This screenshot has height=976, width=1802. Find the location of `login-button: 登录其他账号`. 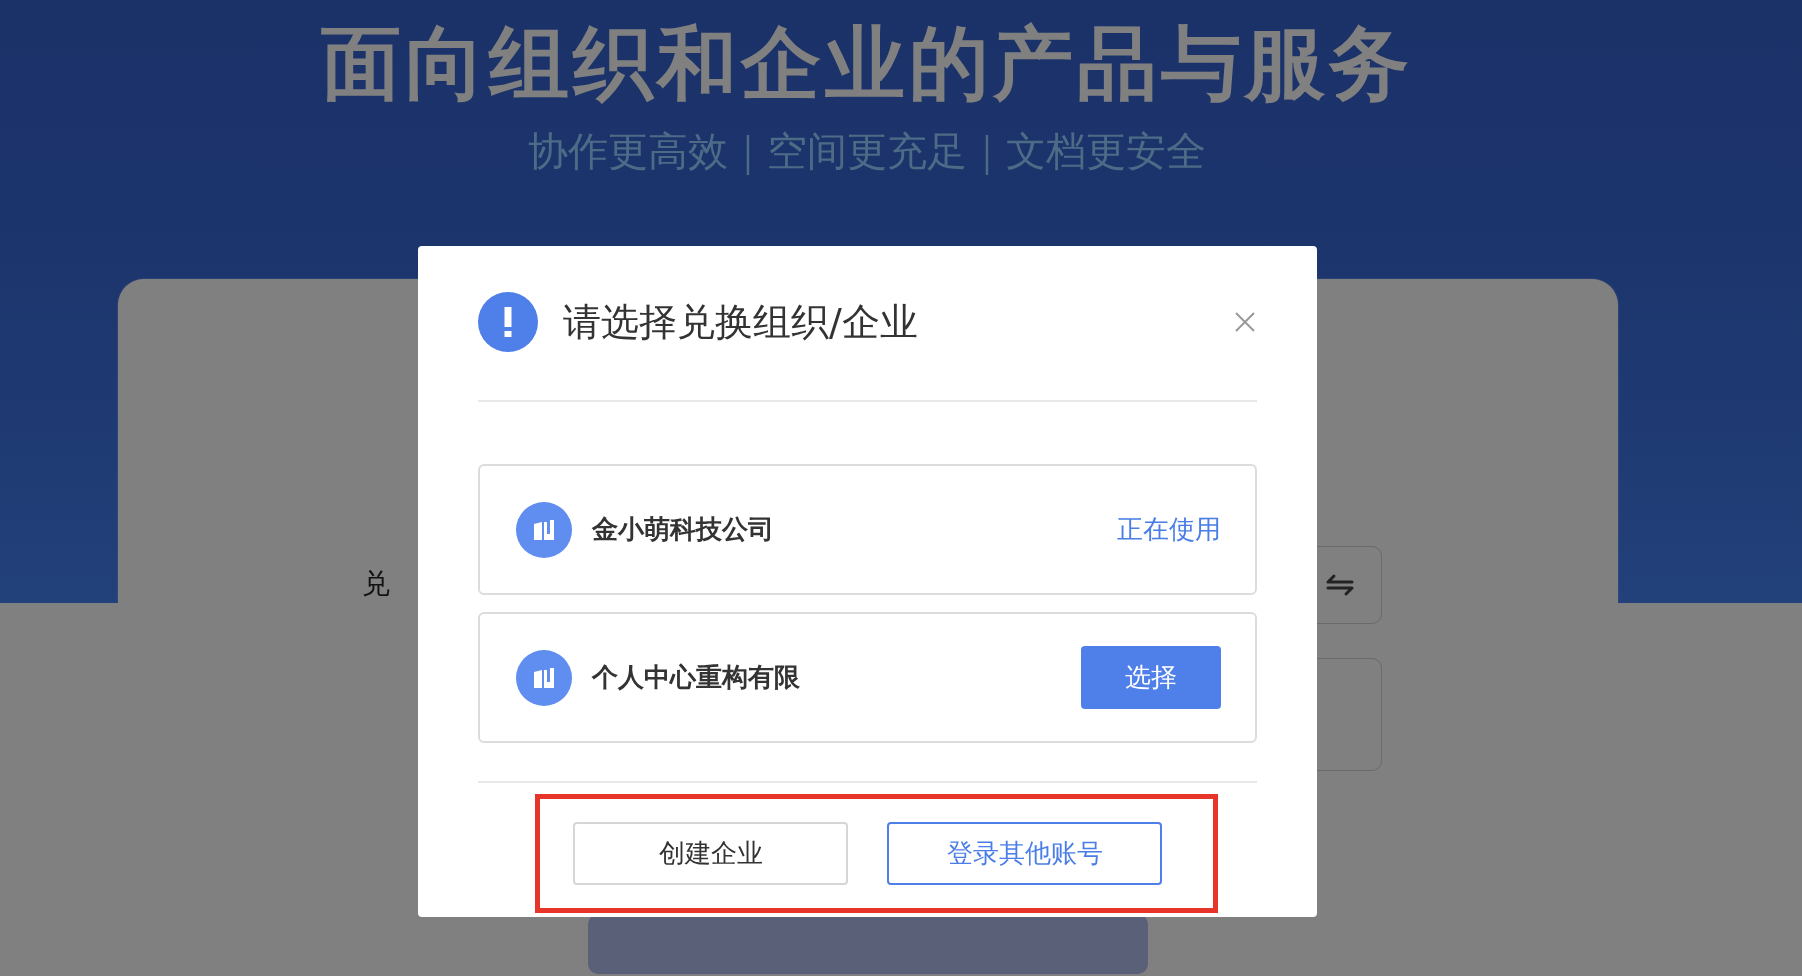

login-button: 登录其他账号 is located at coordinates (1024, 853).